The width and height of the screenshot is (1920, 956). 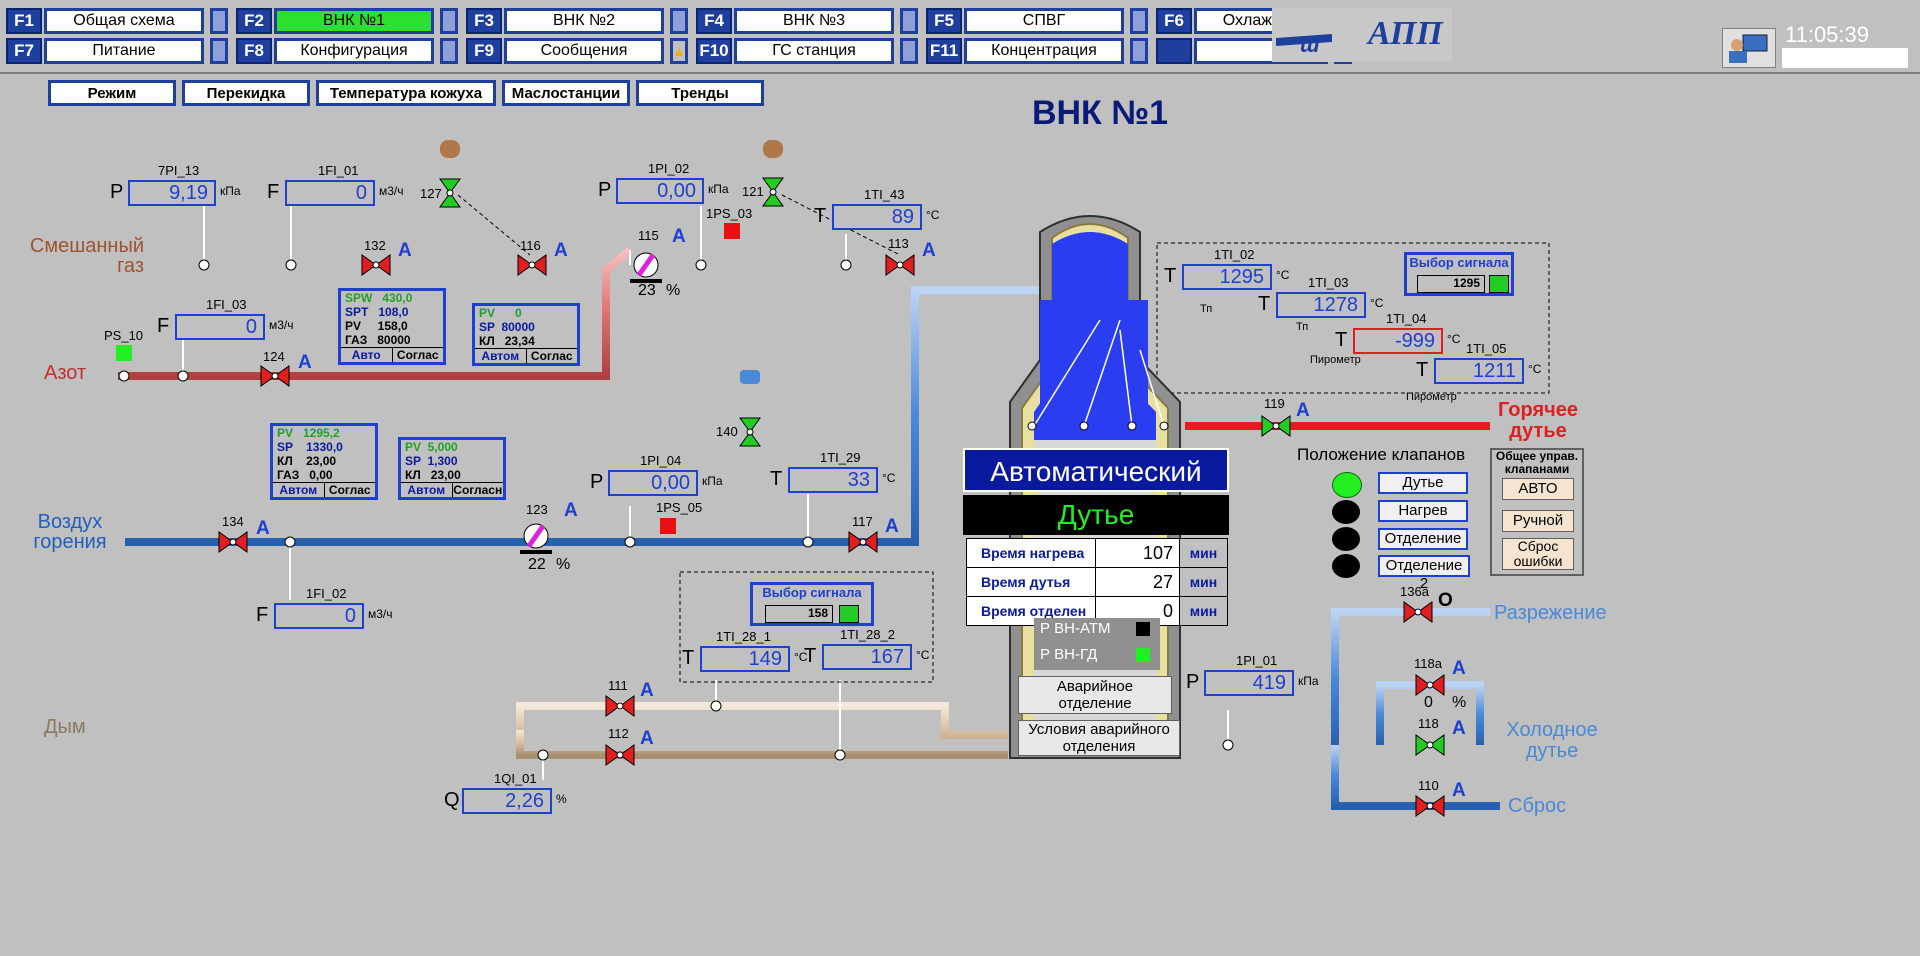 What do you see at coordinates (1538, 554) in the screenshot?
I see `reset-error-button: Сброс ошибки` at bounding box center [1538, 554].